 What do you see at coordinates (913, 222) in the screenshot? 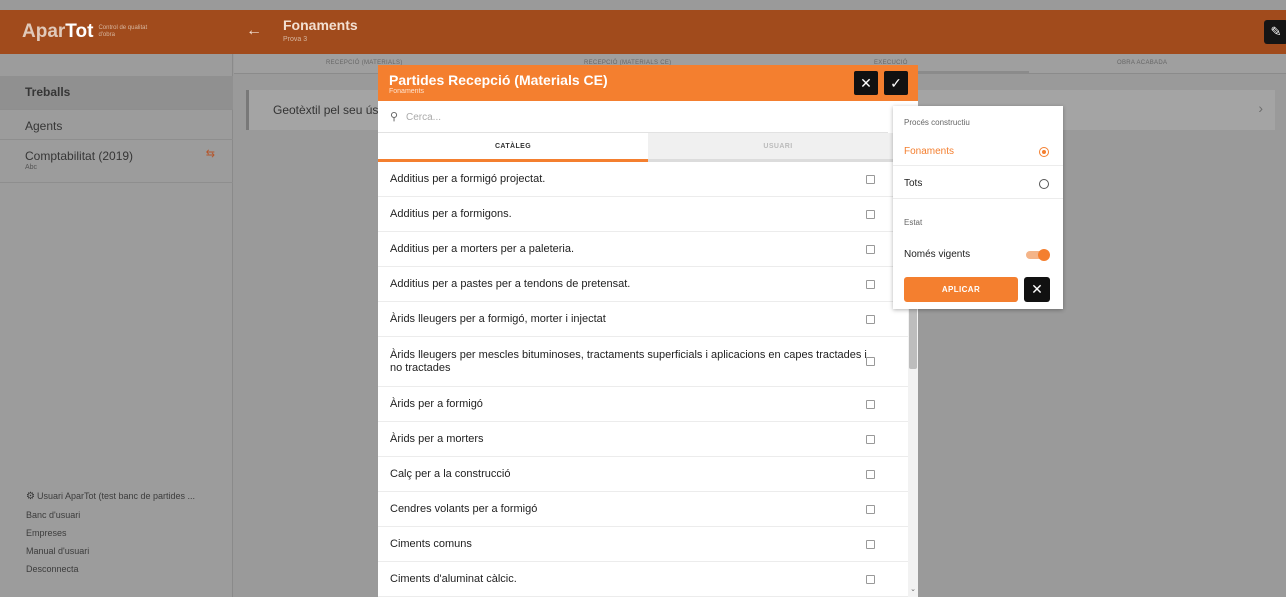
I see `section-label-estat: Estat` at bounding box center [913, 222].